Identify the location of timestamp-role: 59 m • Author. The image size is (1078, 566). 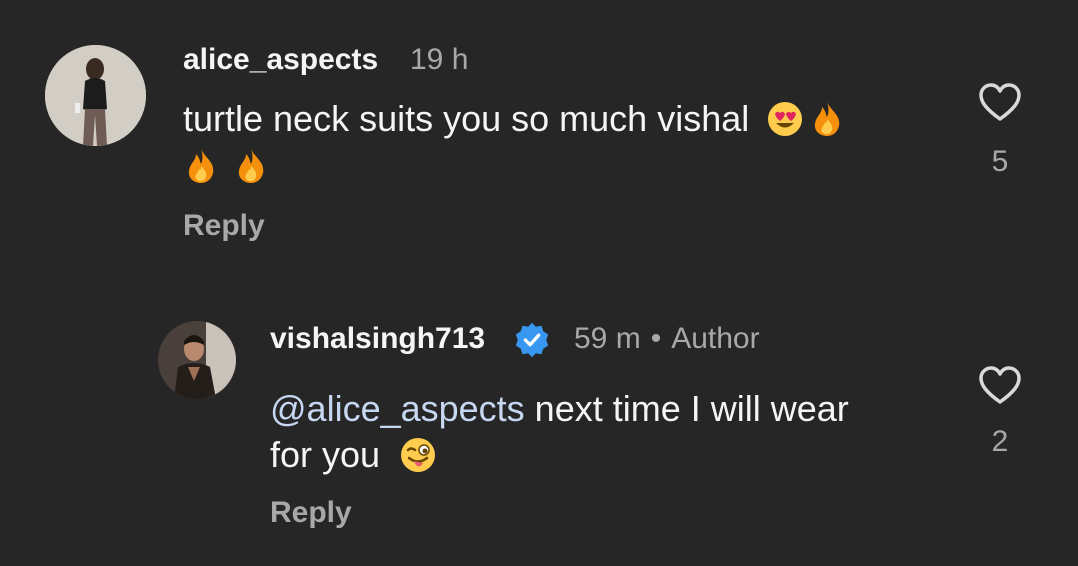
(667, 339).